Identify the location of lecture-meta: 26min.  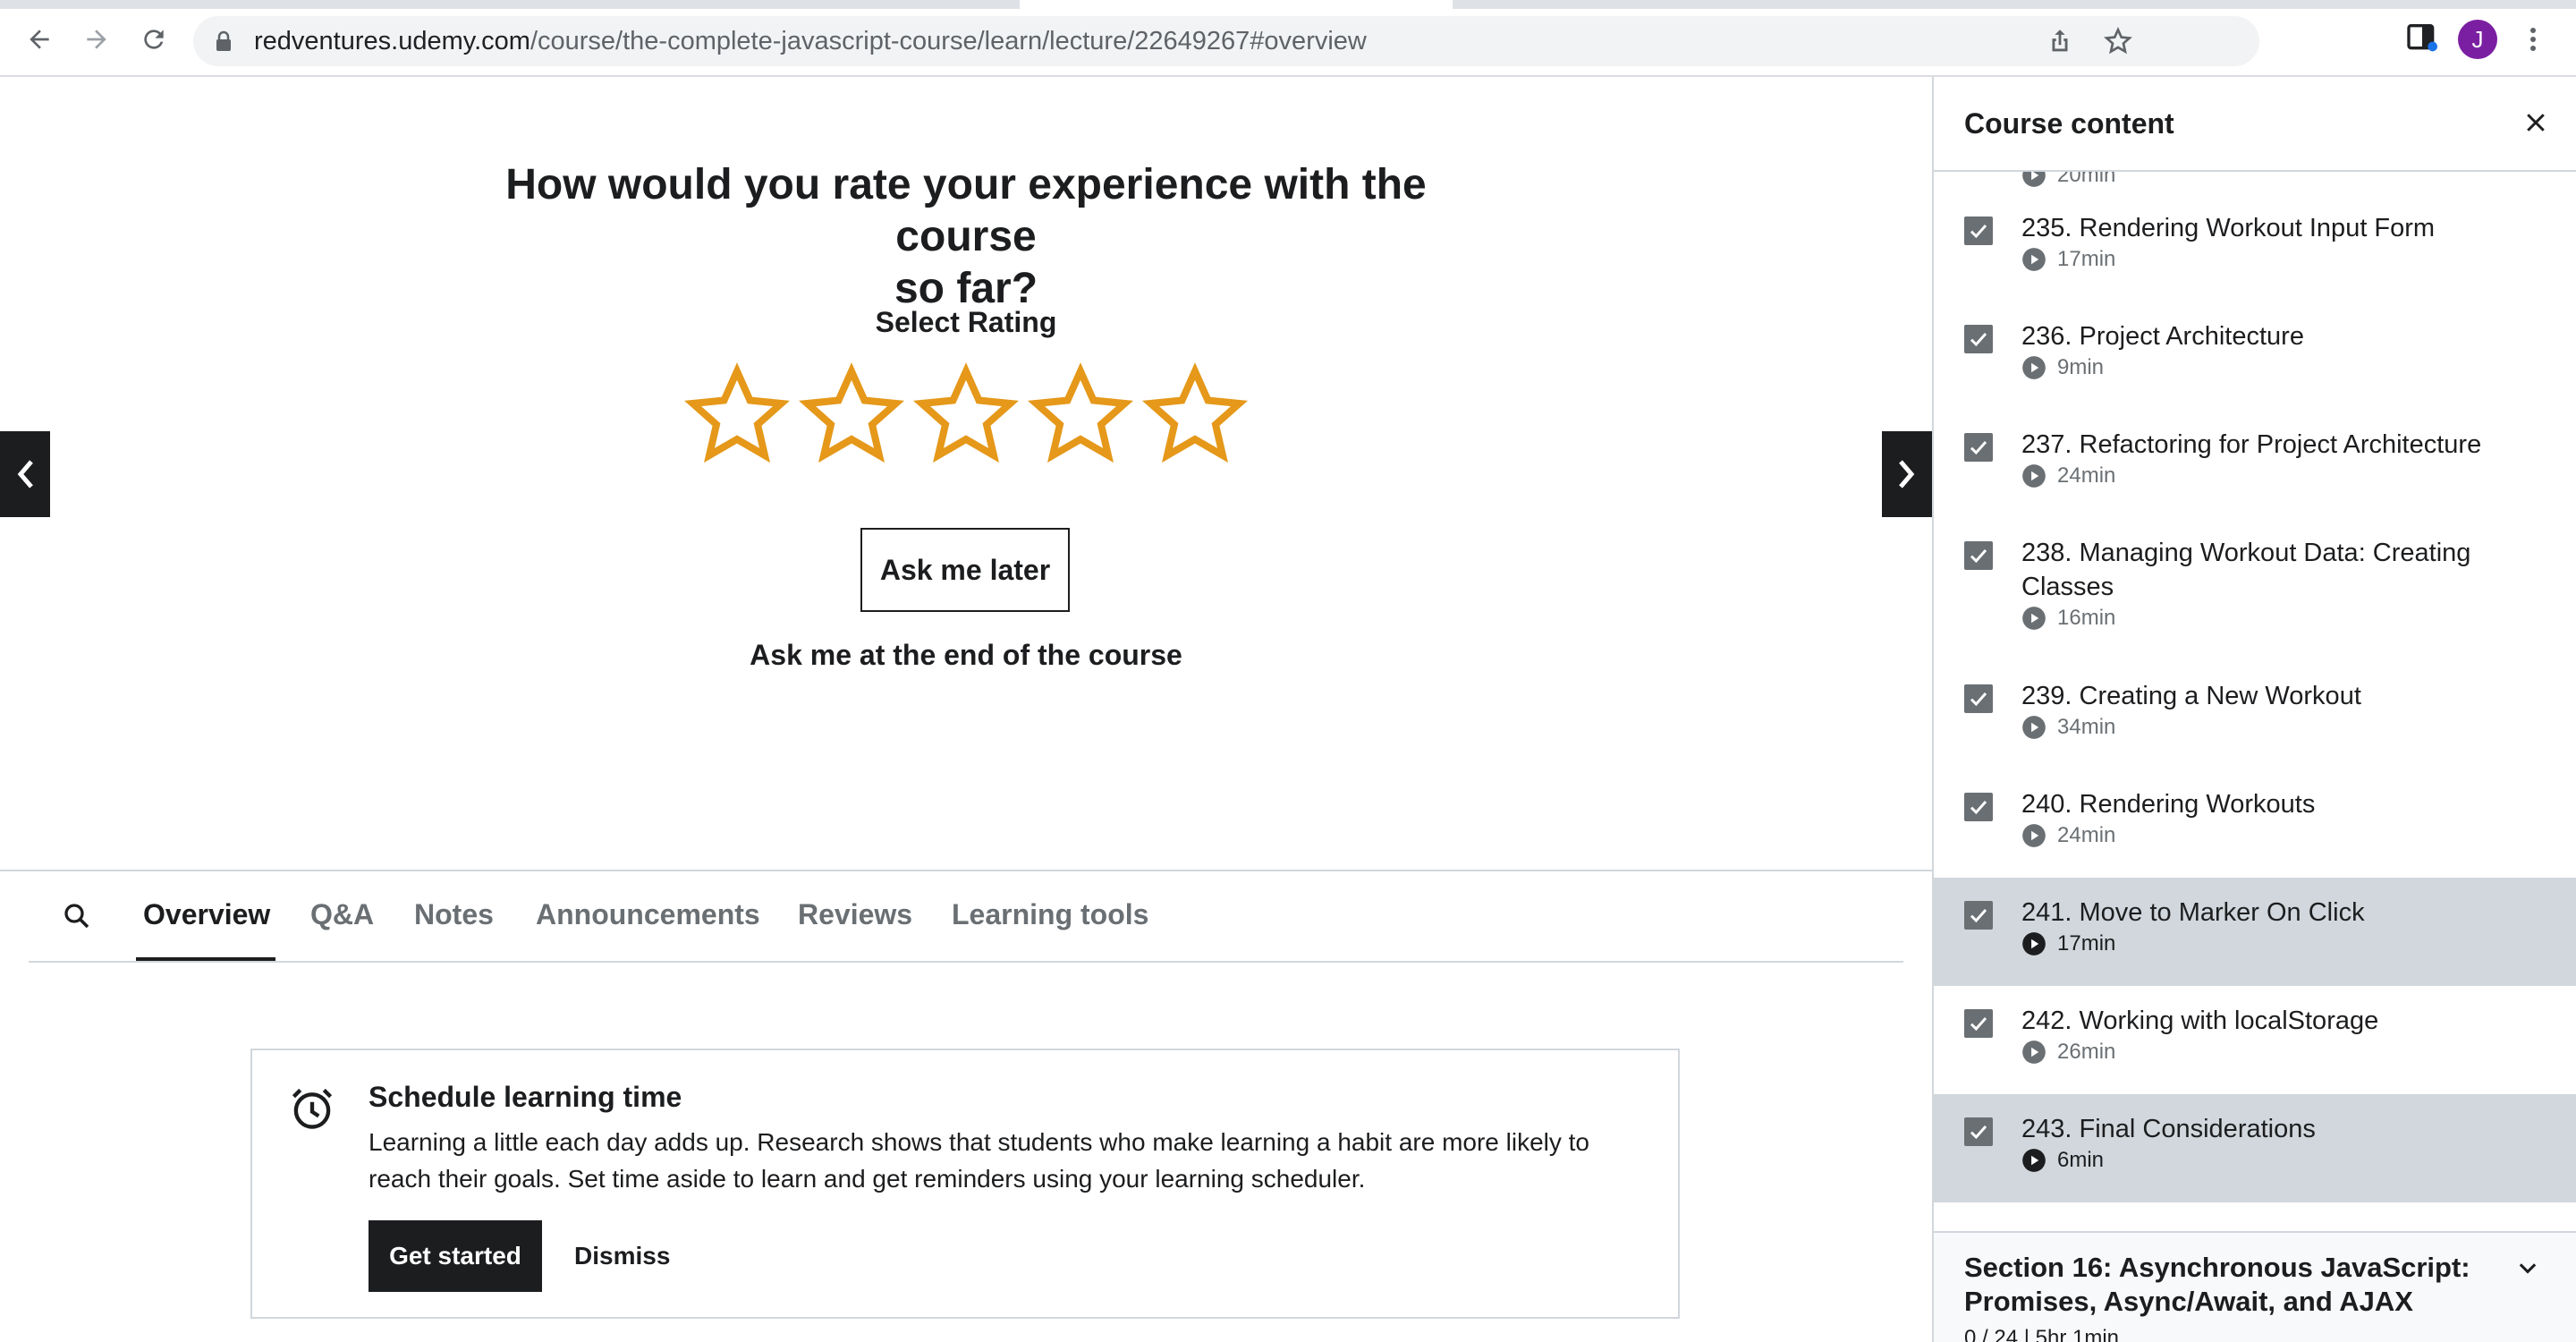
(2068, 1053).